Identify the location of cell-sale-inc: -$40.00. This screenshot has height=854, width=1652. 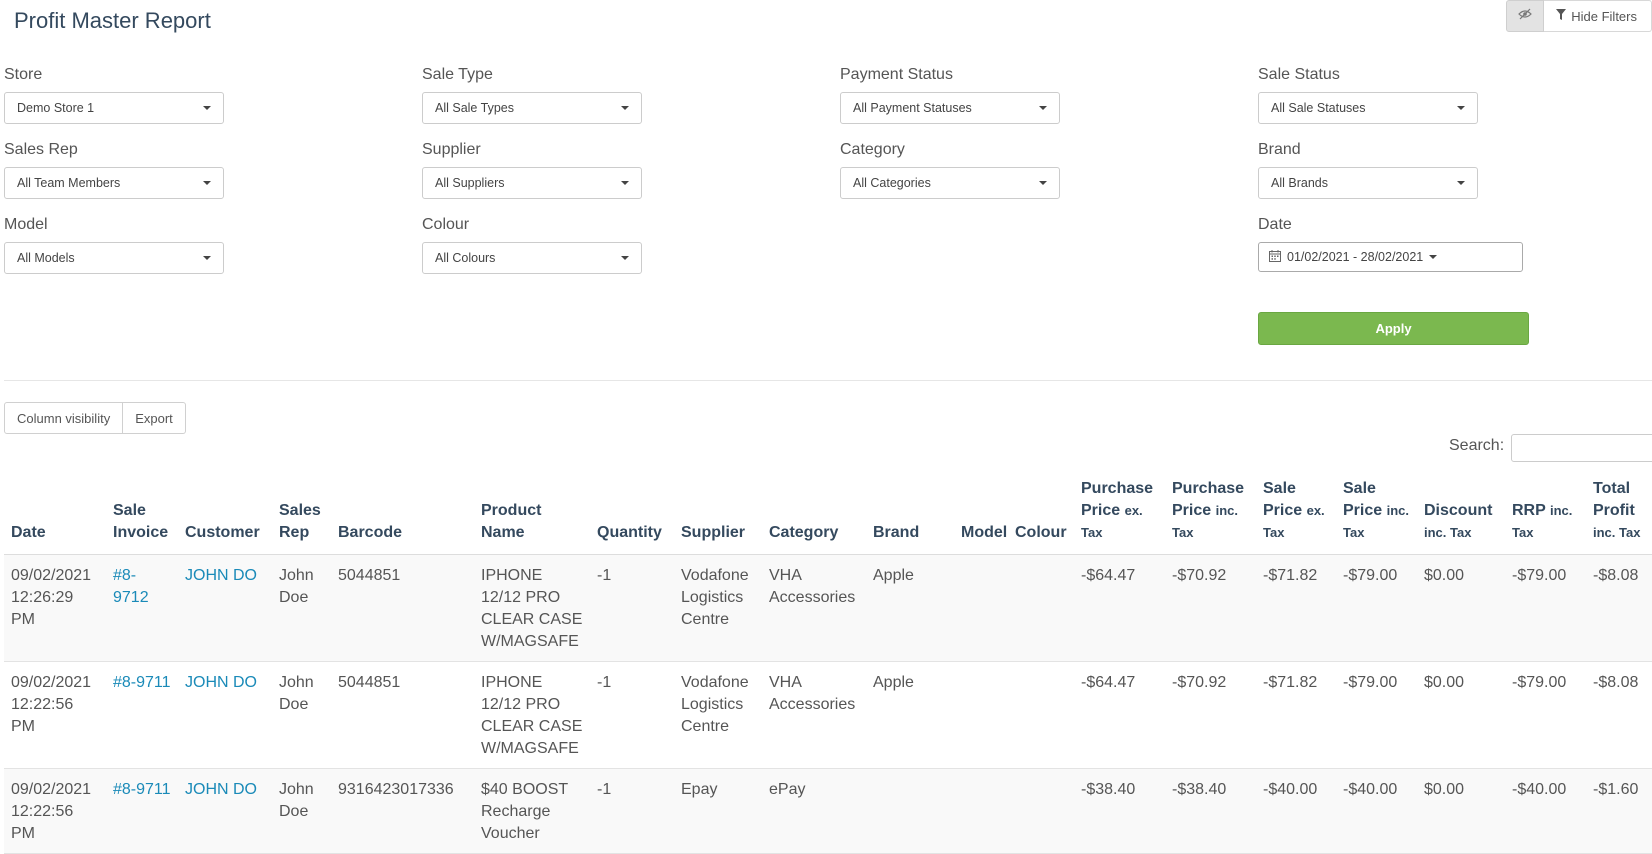
(1376, 811).